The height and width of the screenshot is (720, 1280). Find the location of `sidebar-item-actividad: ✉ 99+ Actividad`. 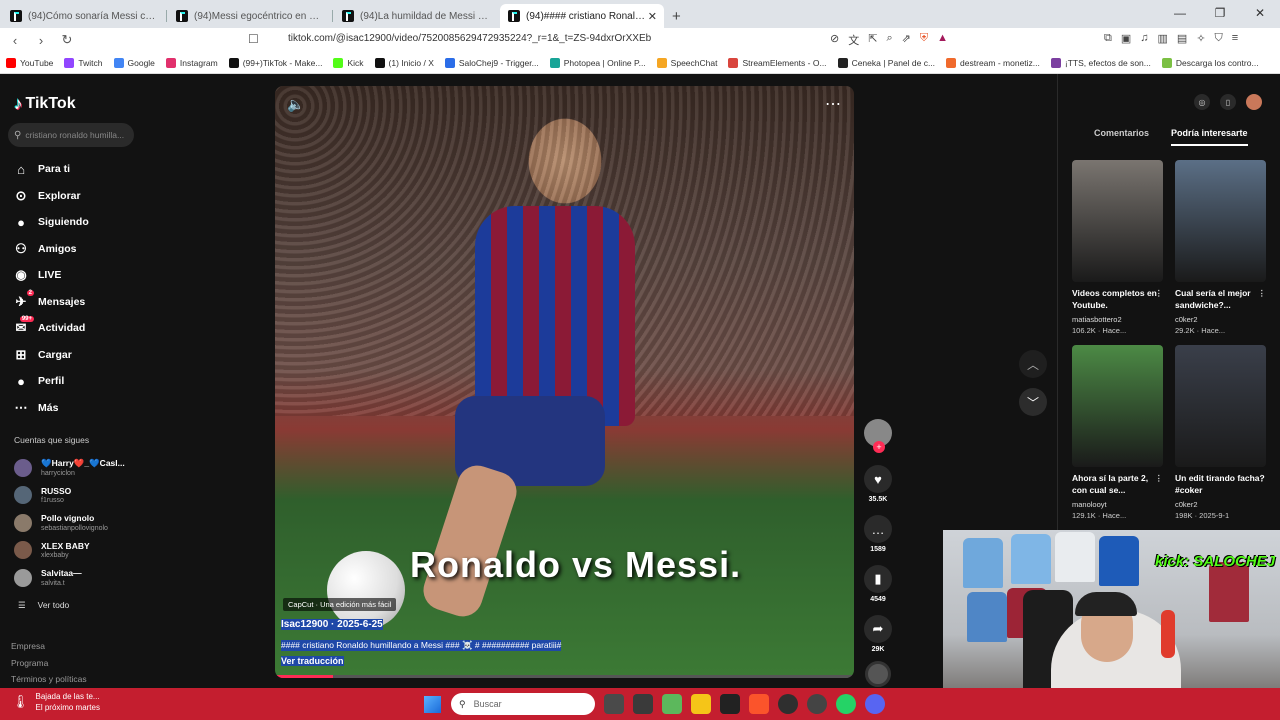

sidebar-item-actividad: ✉ 99+ Actividad is located at coordinates (50, 328).